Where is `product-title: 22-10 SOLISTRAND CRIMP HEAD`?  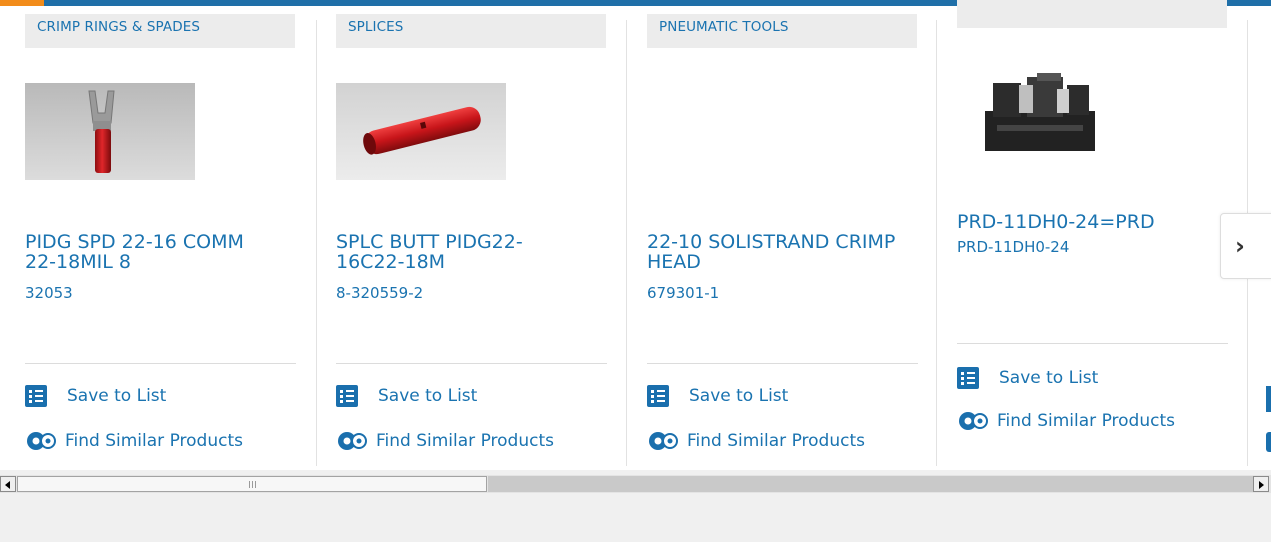
product-title: 22-10 SOLISTRAND CRIMP HEAD is located at coordinates (772, 252).